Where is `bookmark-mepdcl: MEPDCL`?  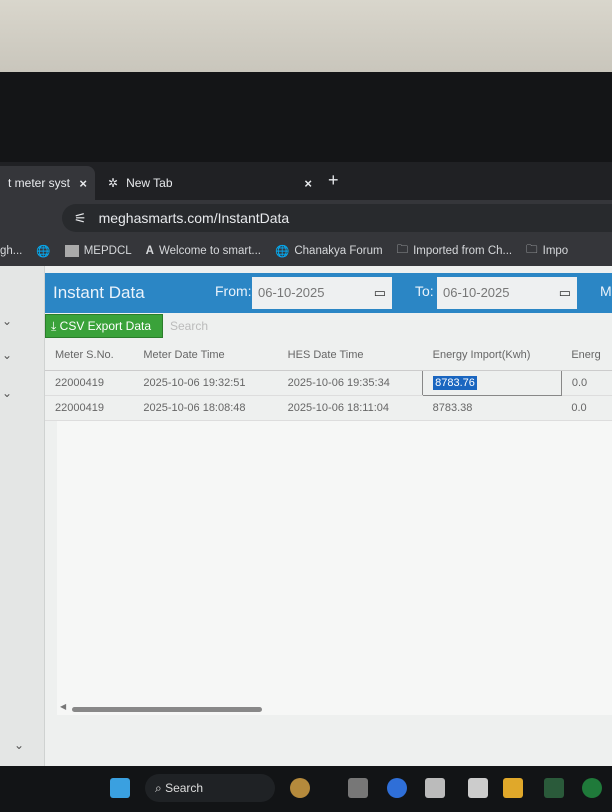
bookmark-mepdcl: MEPDCL is located at coordinates (98, 251).